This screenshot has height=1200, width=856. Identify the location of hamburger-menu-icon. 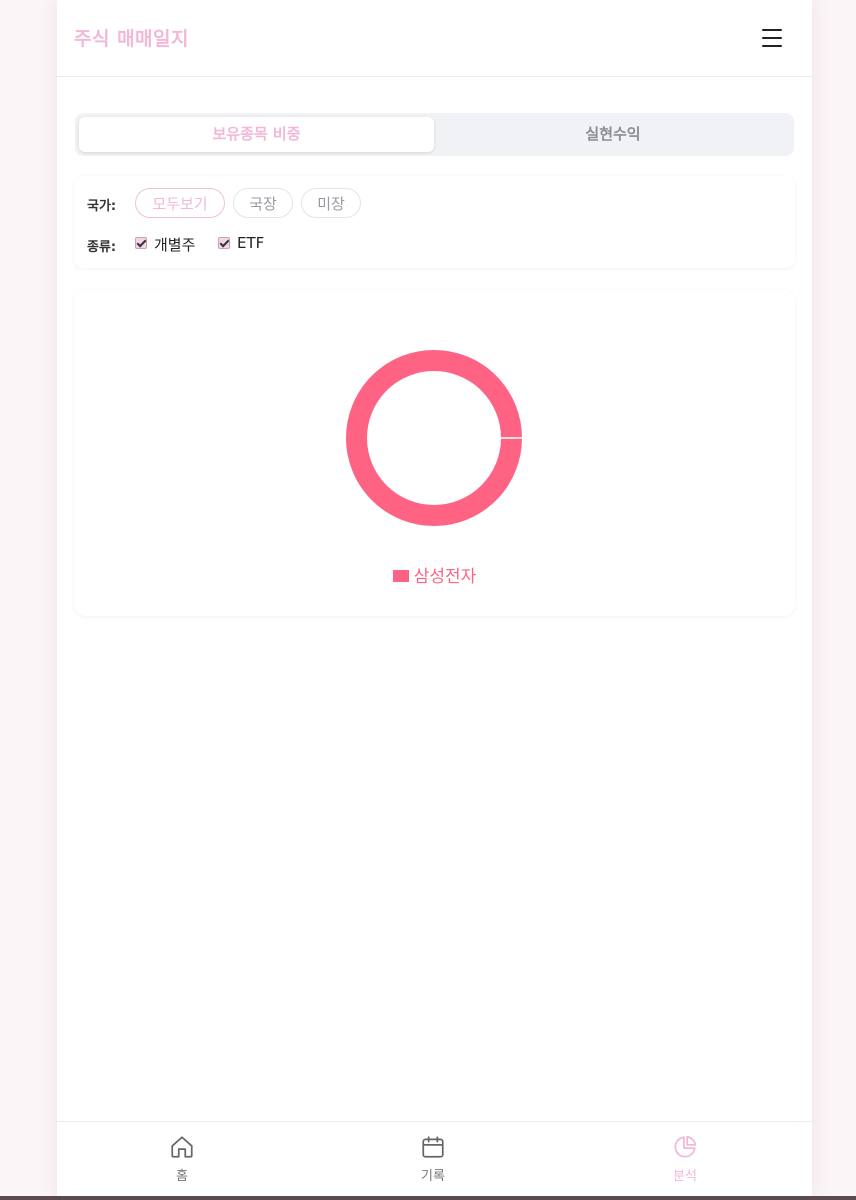
(772, 38).